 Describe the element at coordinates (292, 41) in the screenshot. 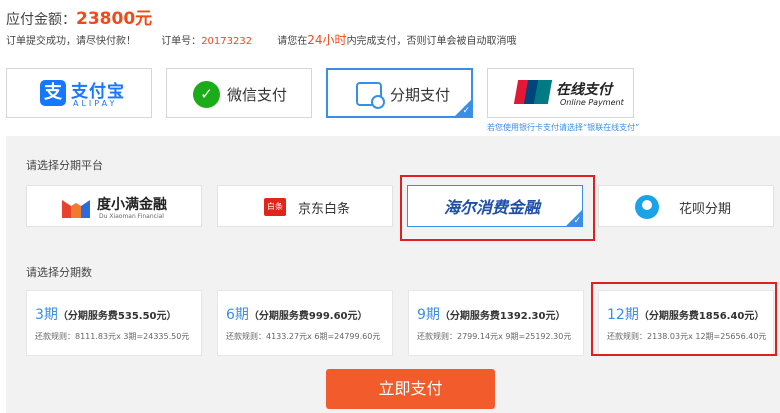

I see `deadline-prefix: 请您在` at that location.